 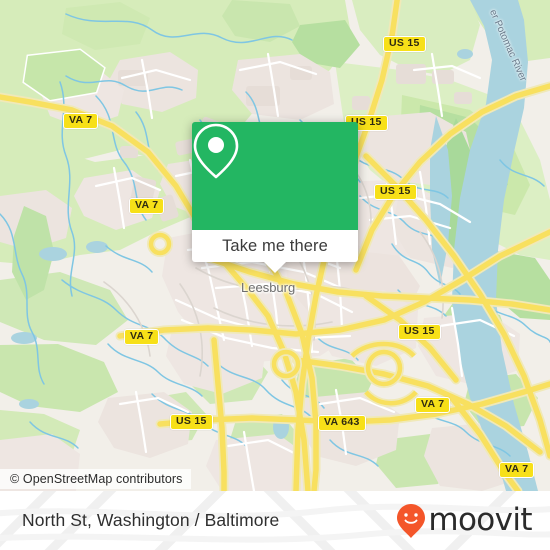 I want to click on road-shield-va-643: VA 643, so click(x=342, y=423).